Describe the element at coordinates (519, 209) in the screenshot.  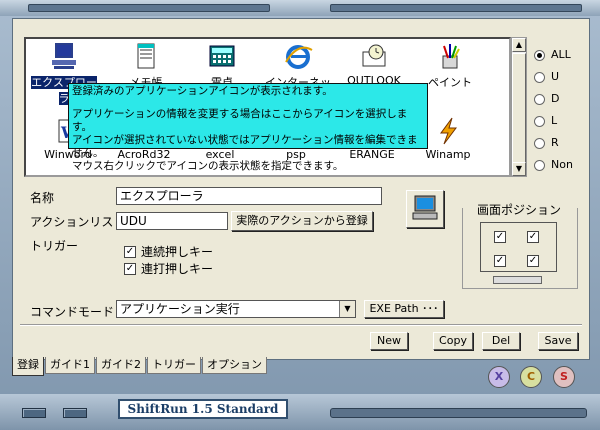
I see `screen-position-title: 画面ポジション` at that location.